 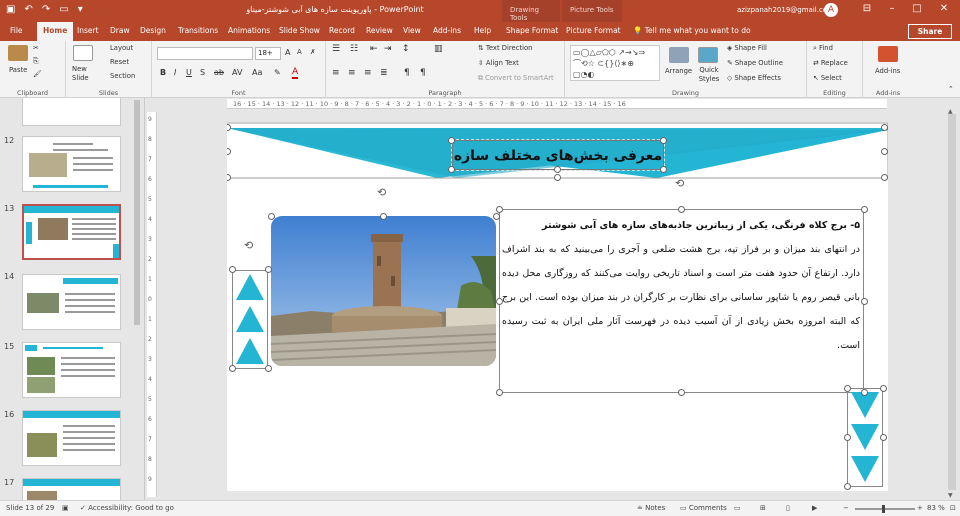 What do you see at coordinates (88, 30) in the screenshot?
I see `tab-insert: Insert` at bounding box center [88, 30].